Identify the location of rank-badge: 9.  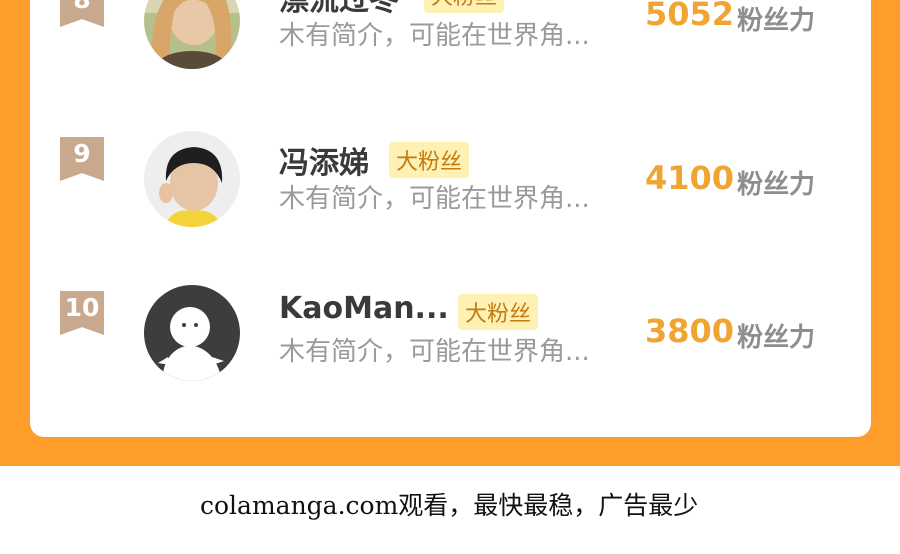
(82, 159).